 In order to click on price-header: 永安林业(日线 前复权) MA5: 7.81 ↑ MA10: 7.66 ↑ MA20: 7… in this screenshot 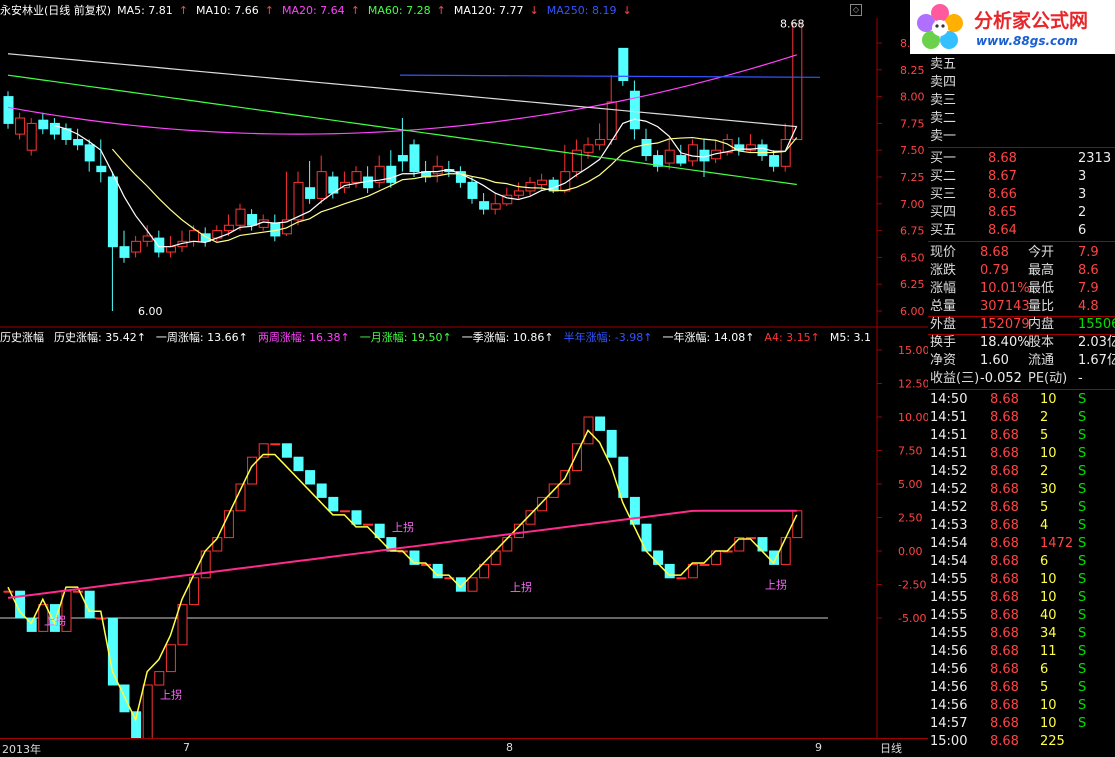, I will do `click(427, 11)`.